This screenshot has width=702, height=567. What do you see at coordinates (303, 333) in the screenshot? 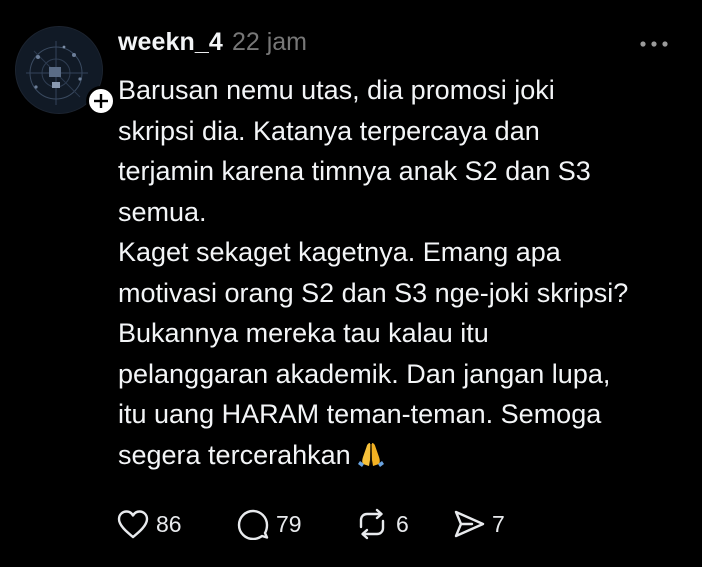
I see `post-body-line: Bukannya mereka tau kalau itu` at bounding box center [303, 333].